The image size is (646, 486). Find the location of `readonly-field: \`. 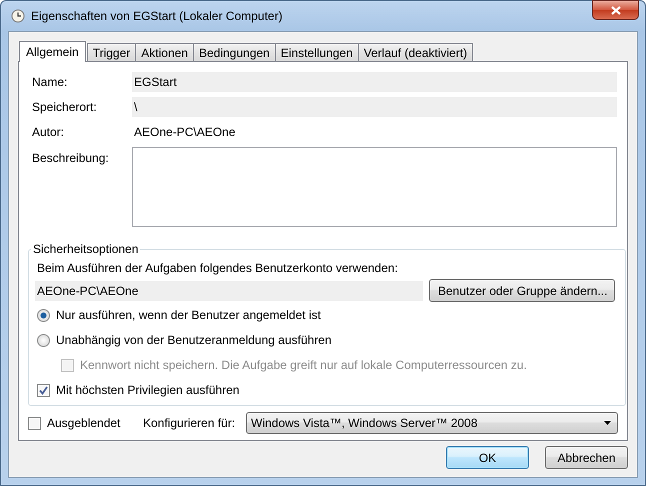

readonly-field: \ is located at coordinates (374, 106).